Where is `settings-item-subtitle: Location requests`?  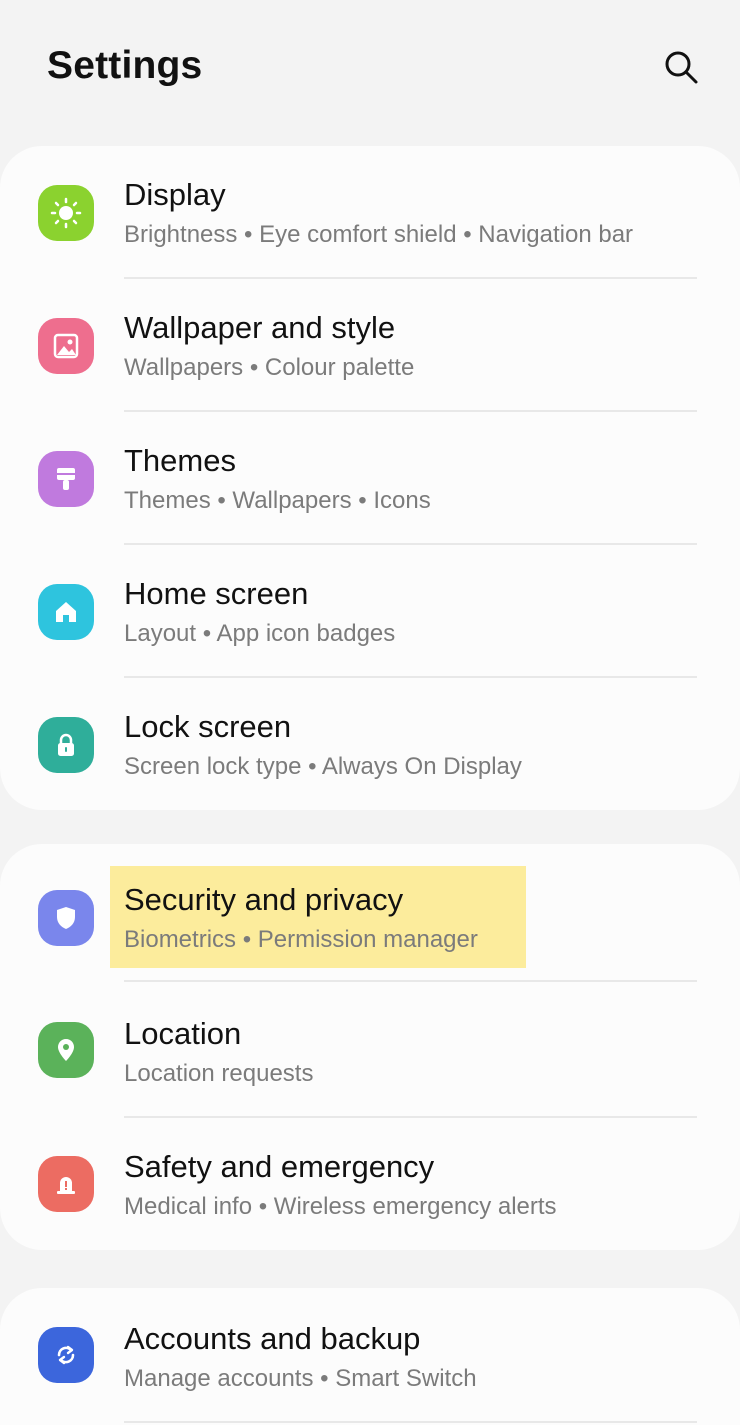 settings-item-subtitle: Location requests is located at coordinates (219, 1073).